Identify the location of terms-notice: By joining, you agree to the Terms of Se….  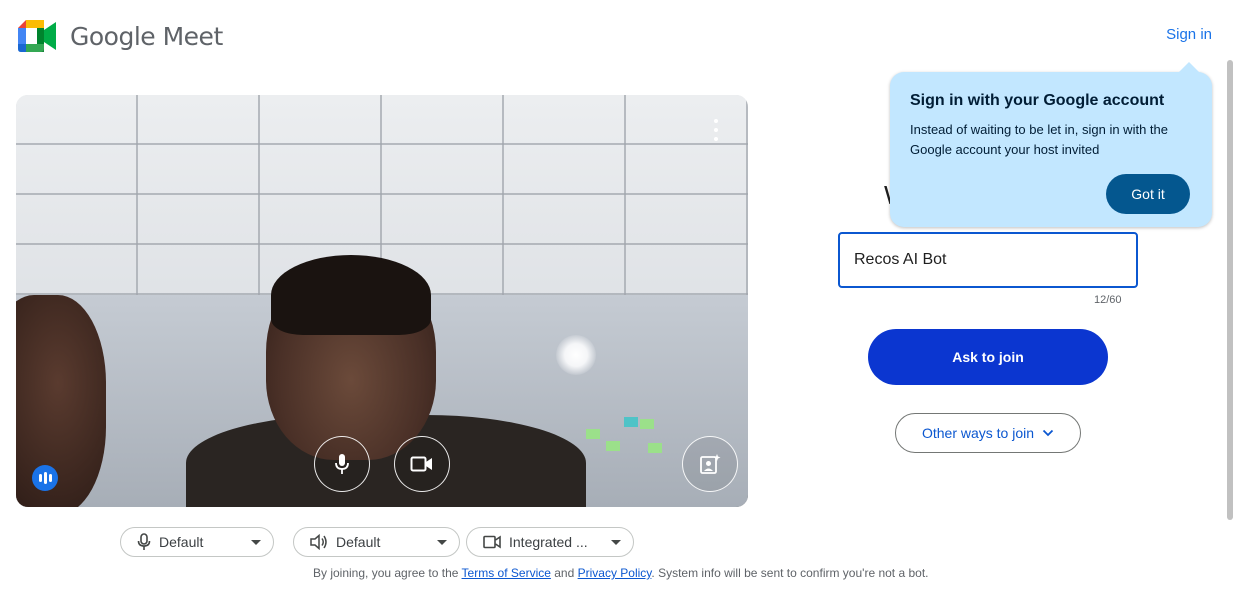
(621, 573).